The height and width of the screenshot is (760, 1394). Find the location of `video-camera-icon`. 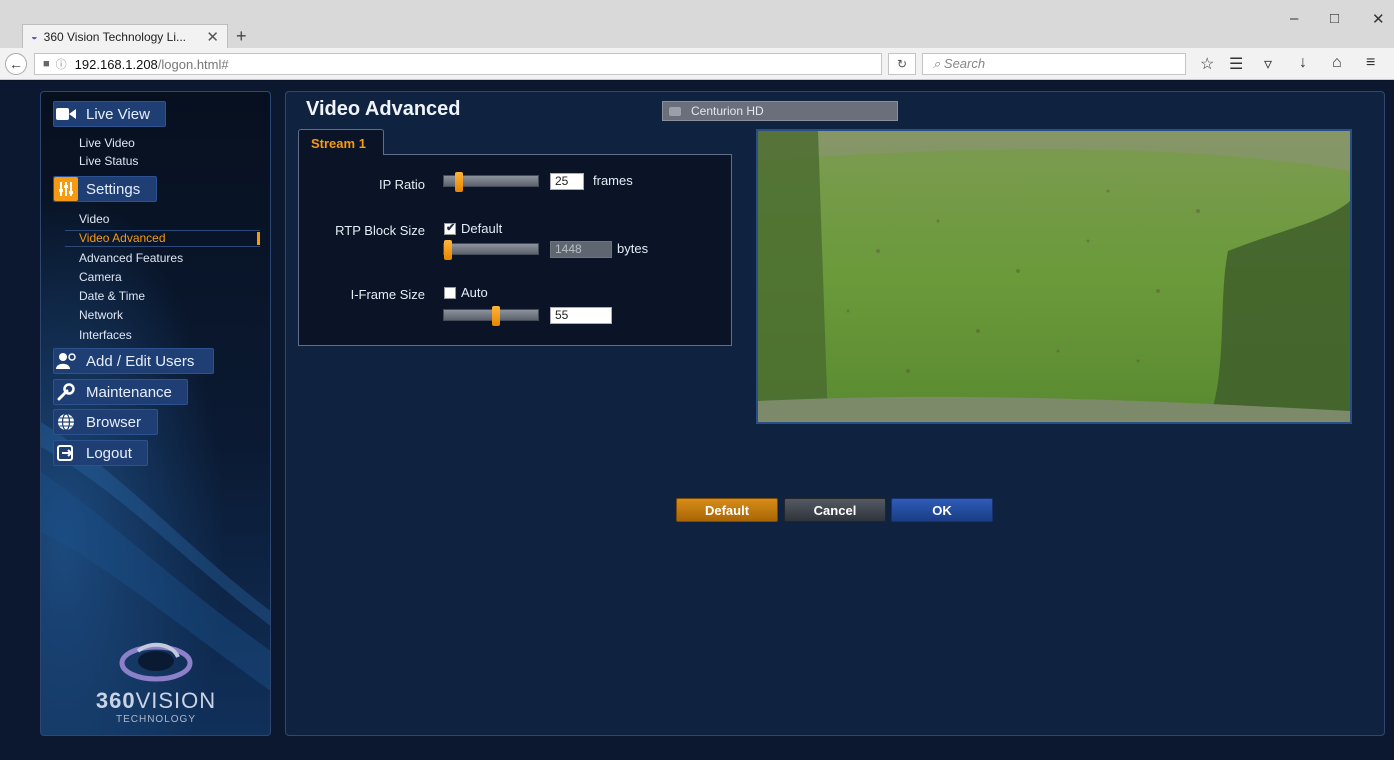

video-camera-icon is located at coordinates (66, 114).